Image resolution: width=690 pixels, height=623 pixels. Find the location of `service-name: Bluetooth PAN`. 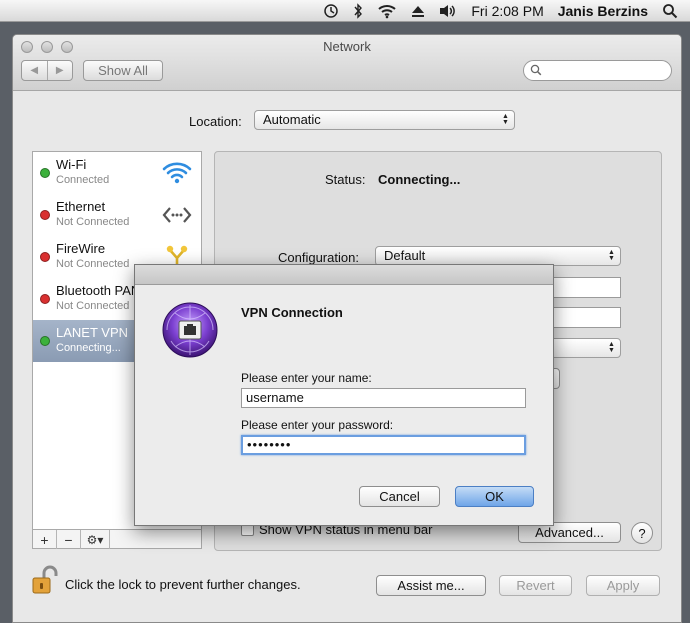

service-name: Bluetooth PAN is located at coordinates (98, 290).